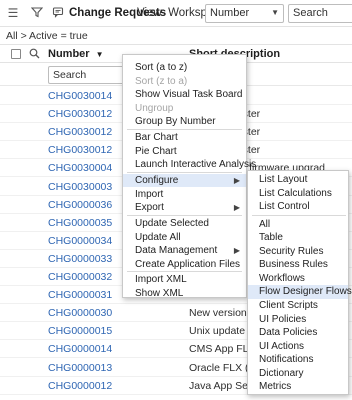 The height and width of the screenshot is (400, 352). I want to click on row-number-link: CHG0000031, so click(80, 295).